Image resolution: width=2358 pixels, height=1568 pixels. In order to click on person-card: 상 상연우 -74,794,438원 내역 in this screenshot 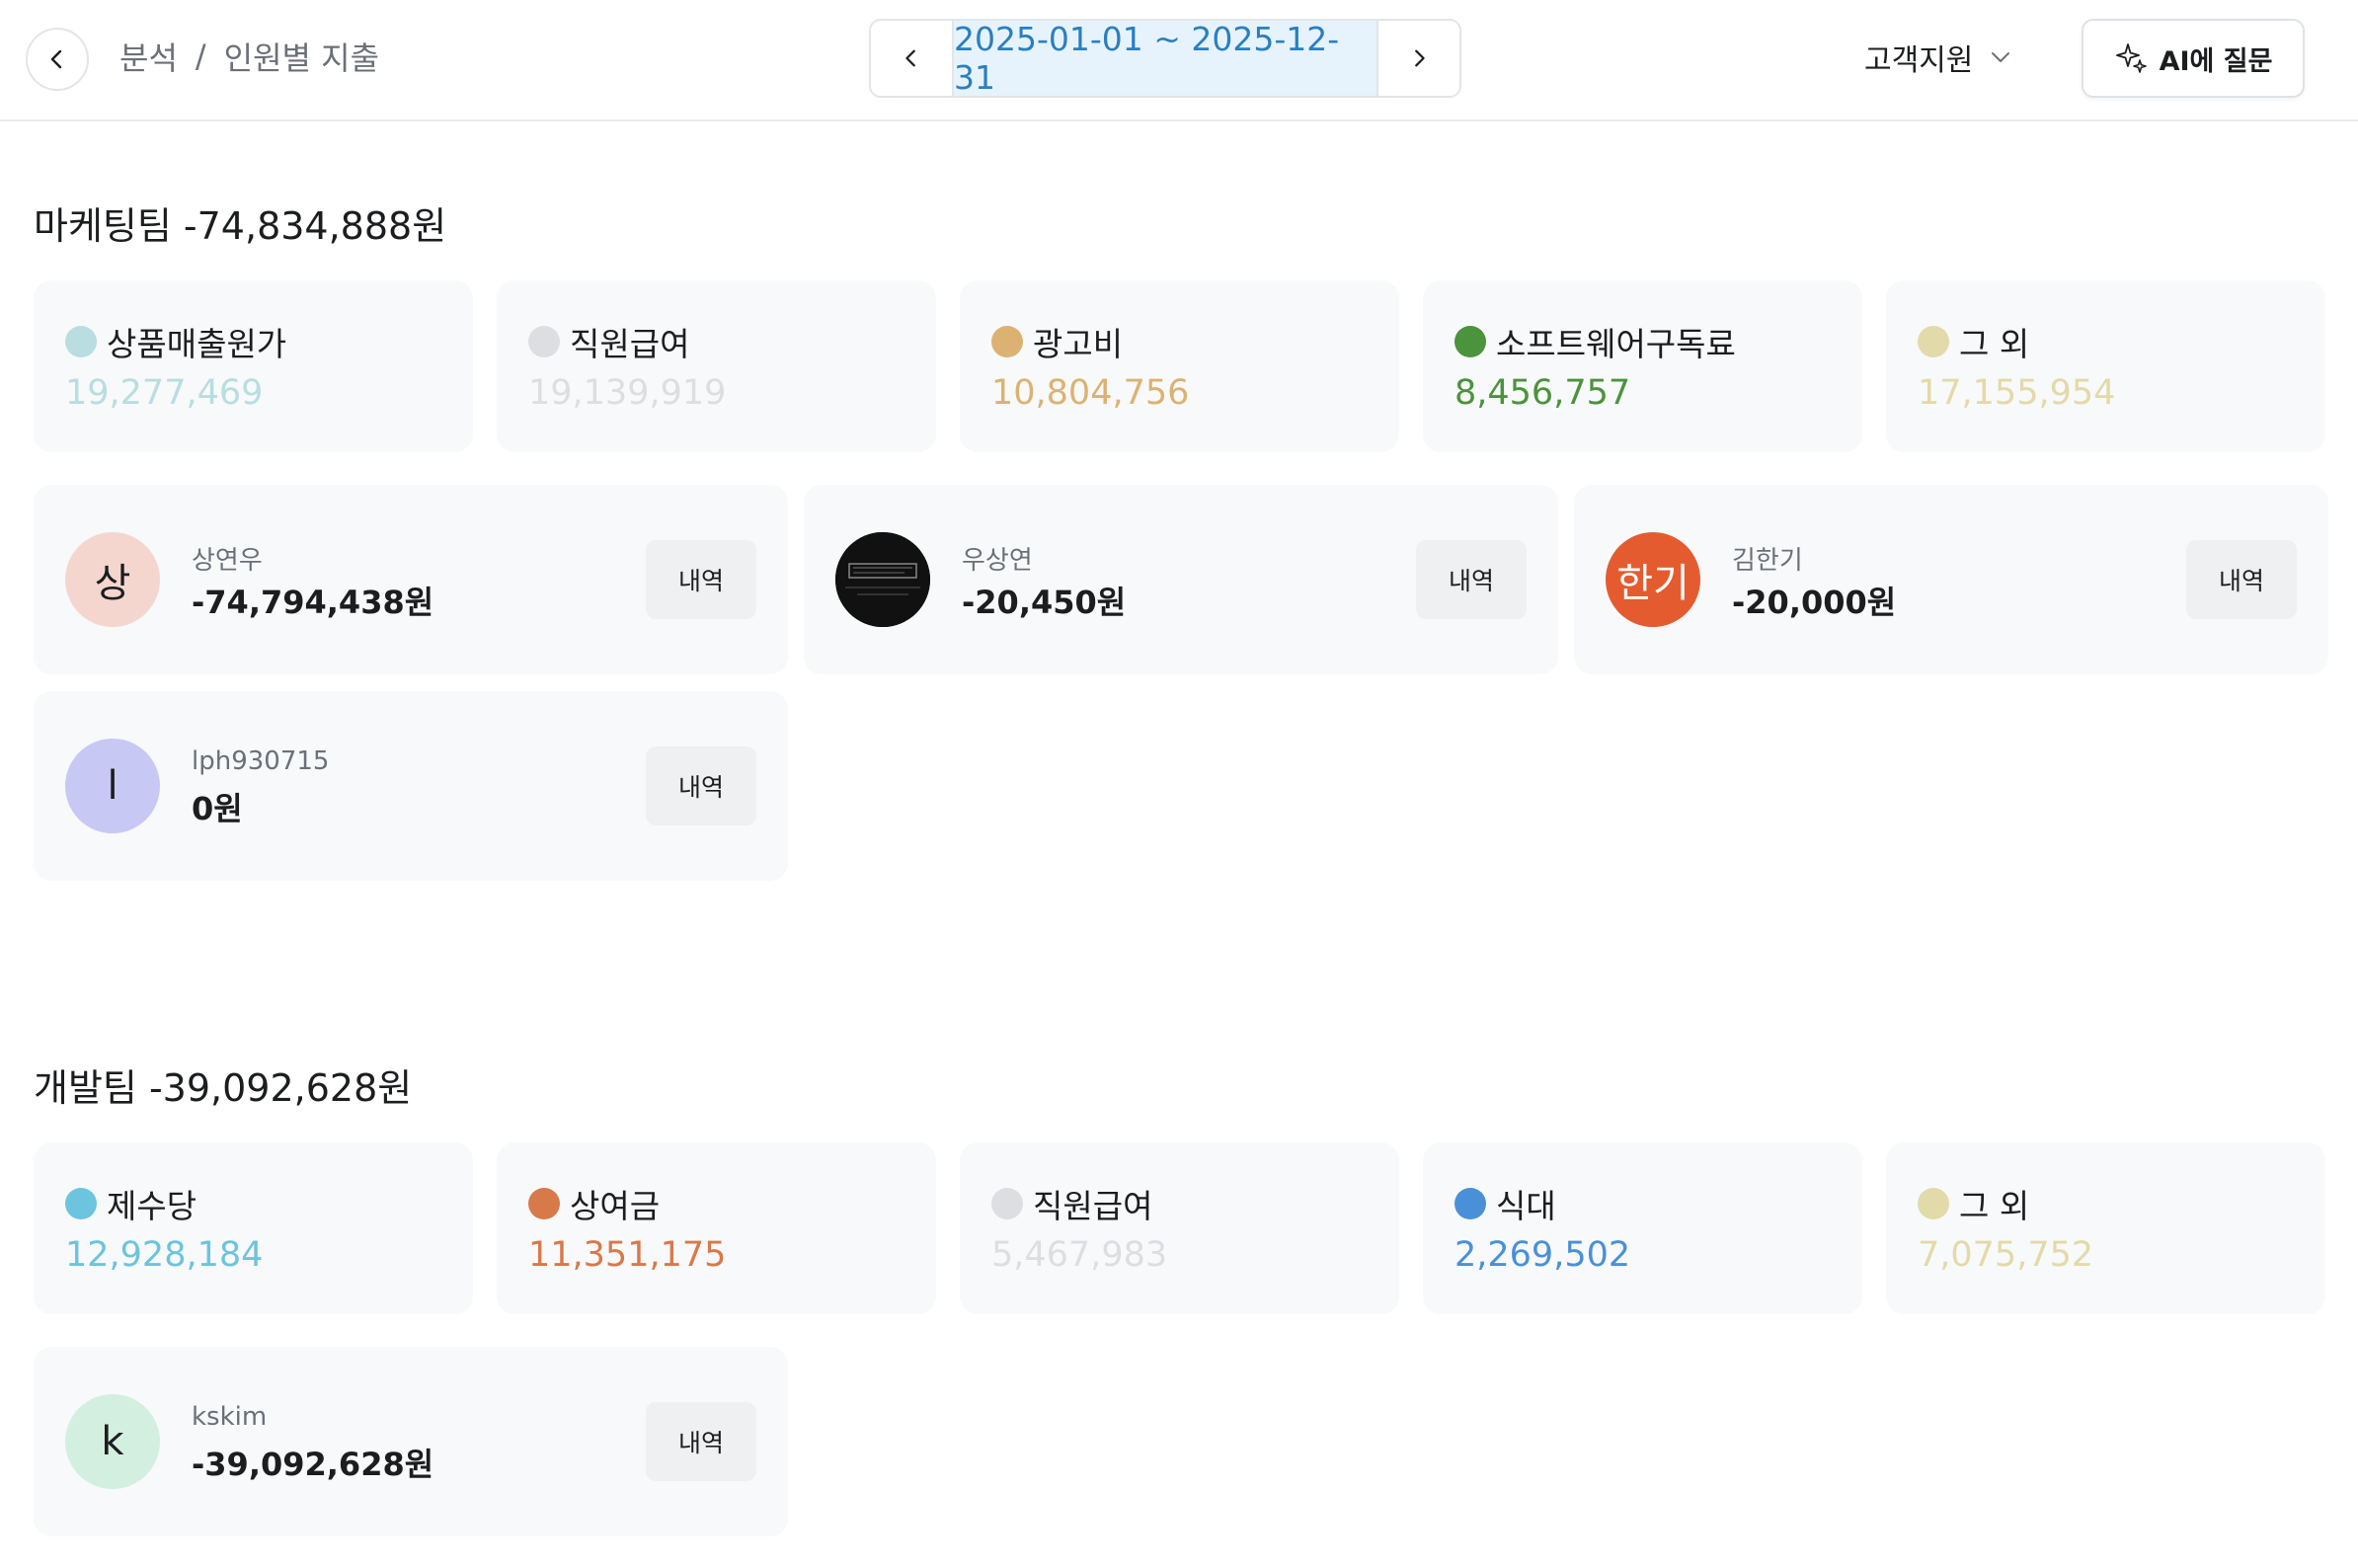, I will do `click(411, 579)`.